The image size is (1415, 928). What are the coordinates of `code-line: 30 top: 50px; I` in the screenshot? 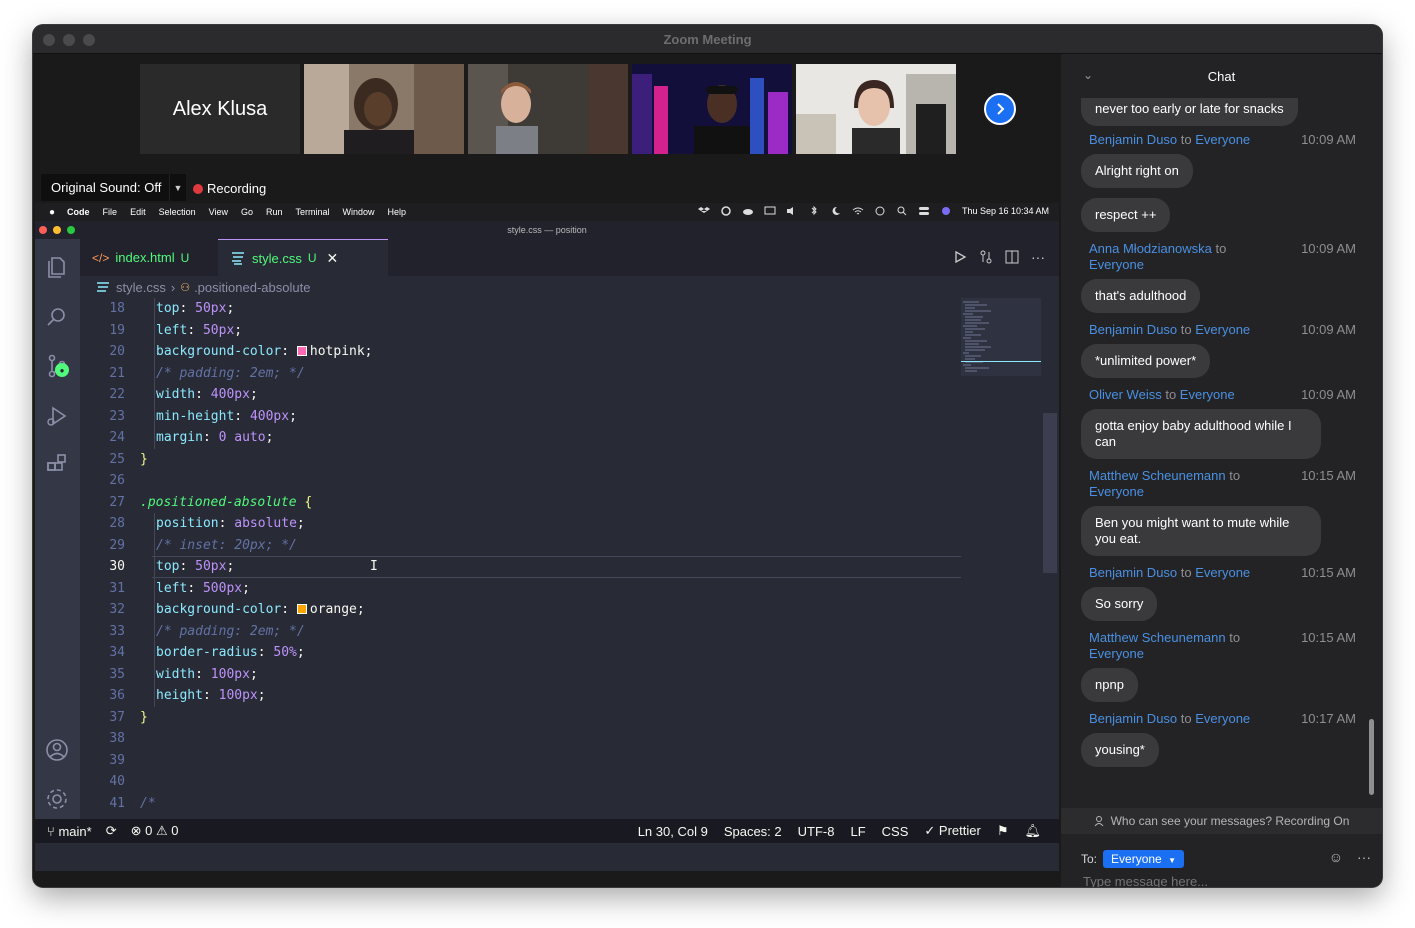 It's located at (520, 567).